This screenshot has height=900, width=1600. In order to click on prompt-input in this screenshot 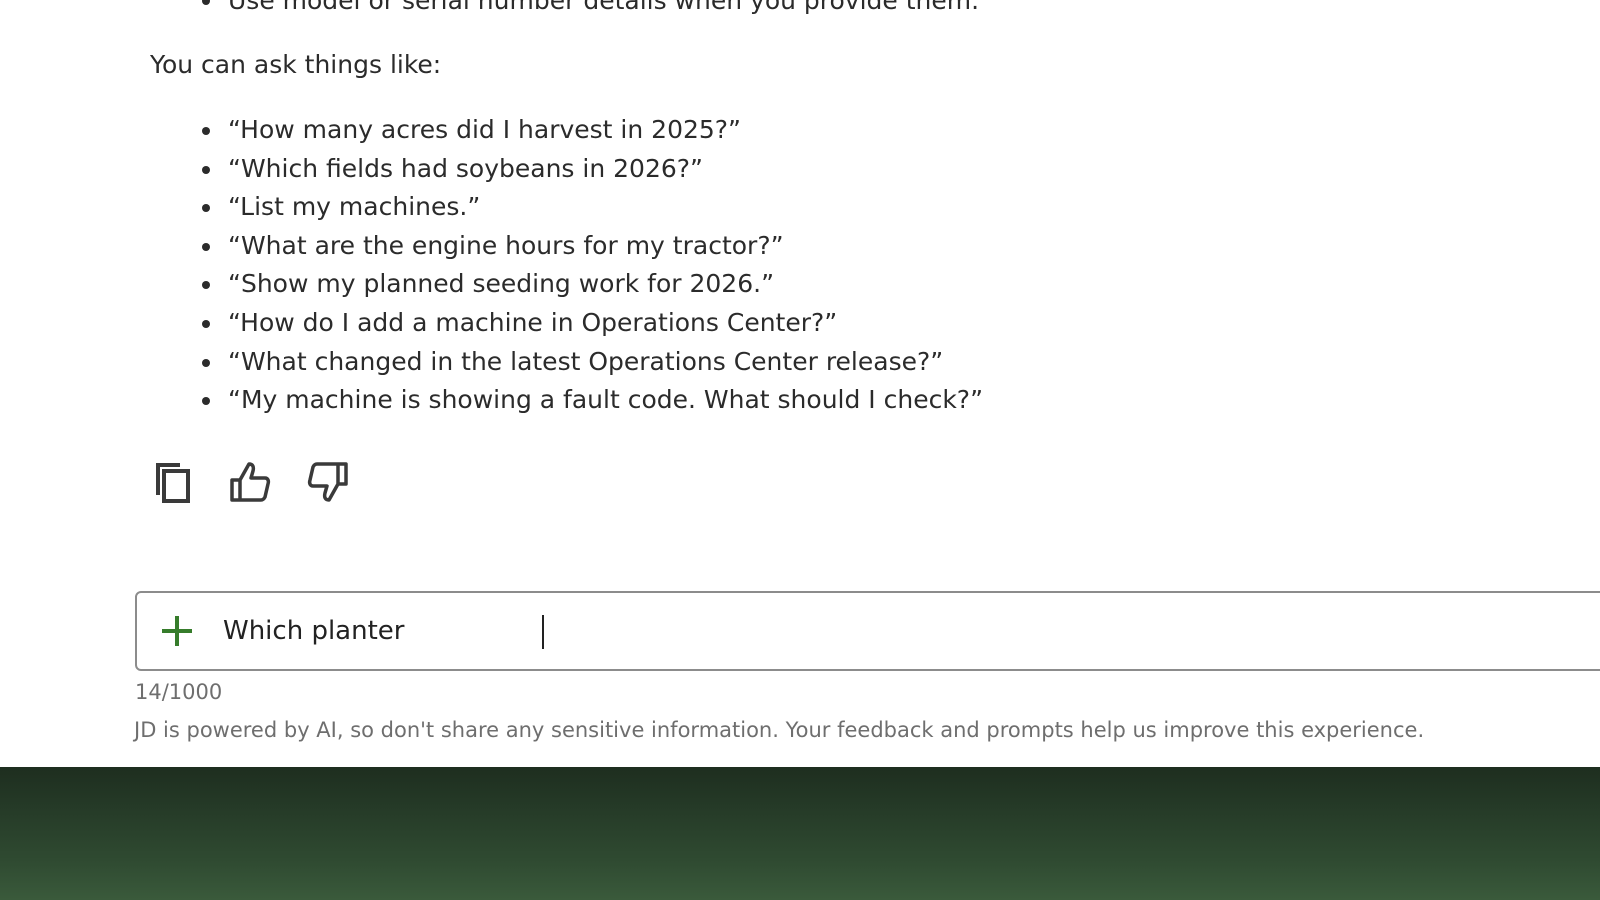, I will do `click(903, 631)`.